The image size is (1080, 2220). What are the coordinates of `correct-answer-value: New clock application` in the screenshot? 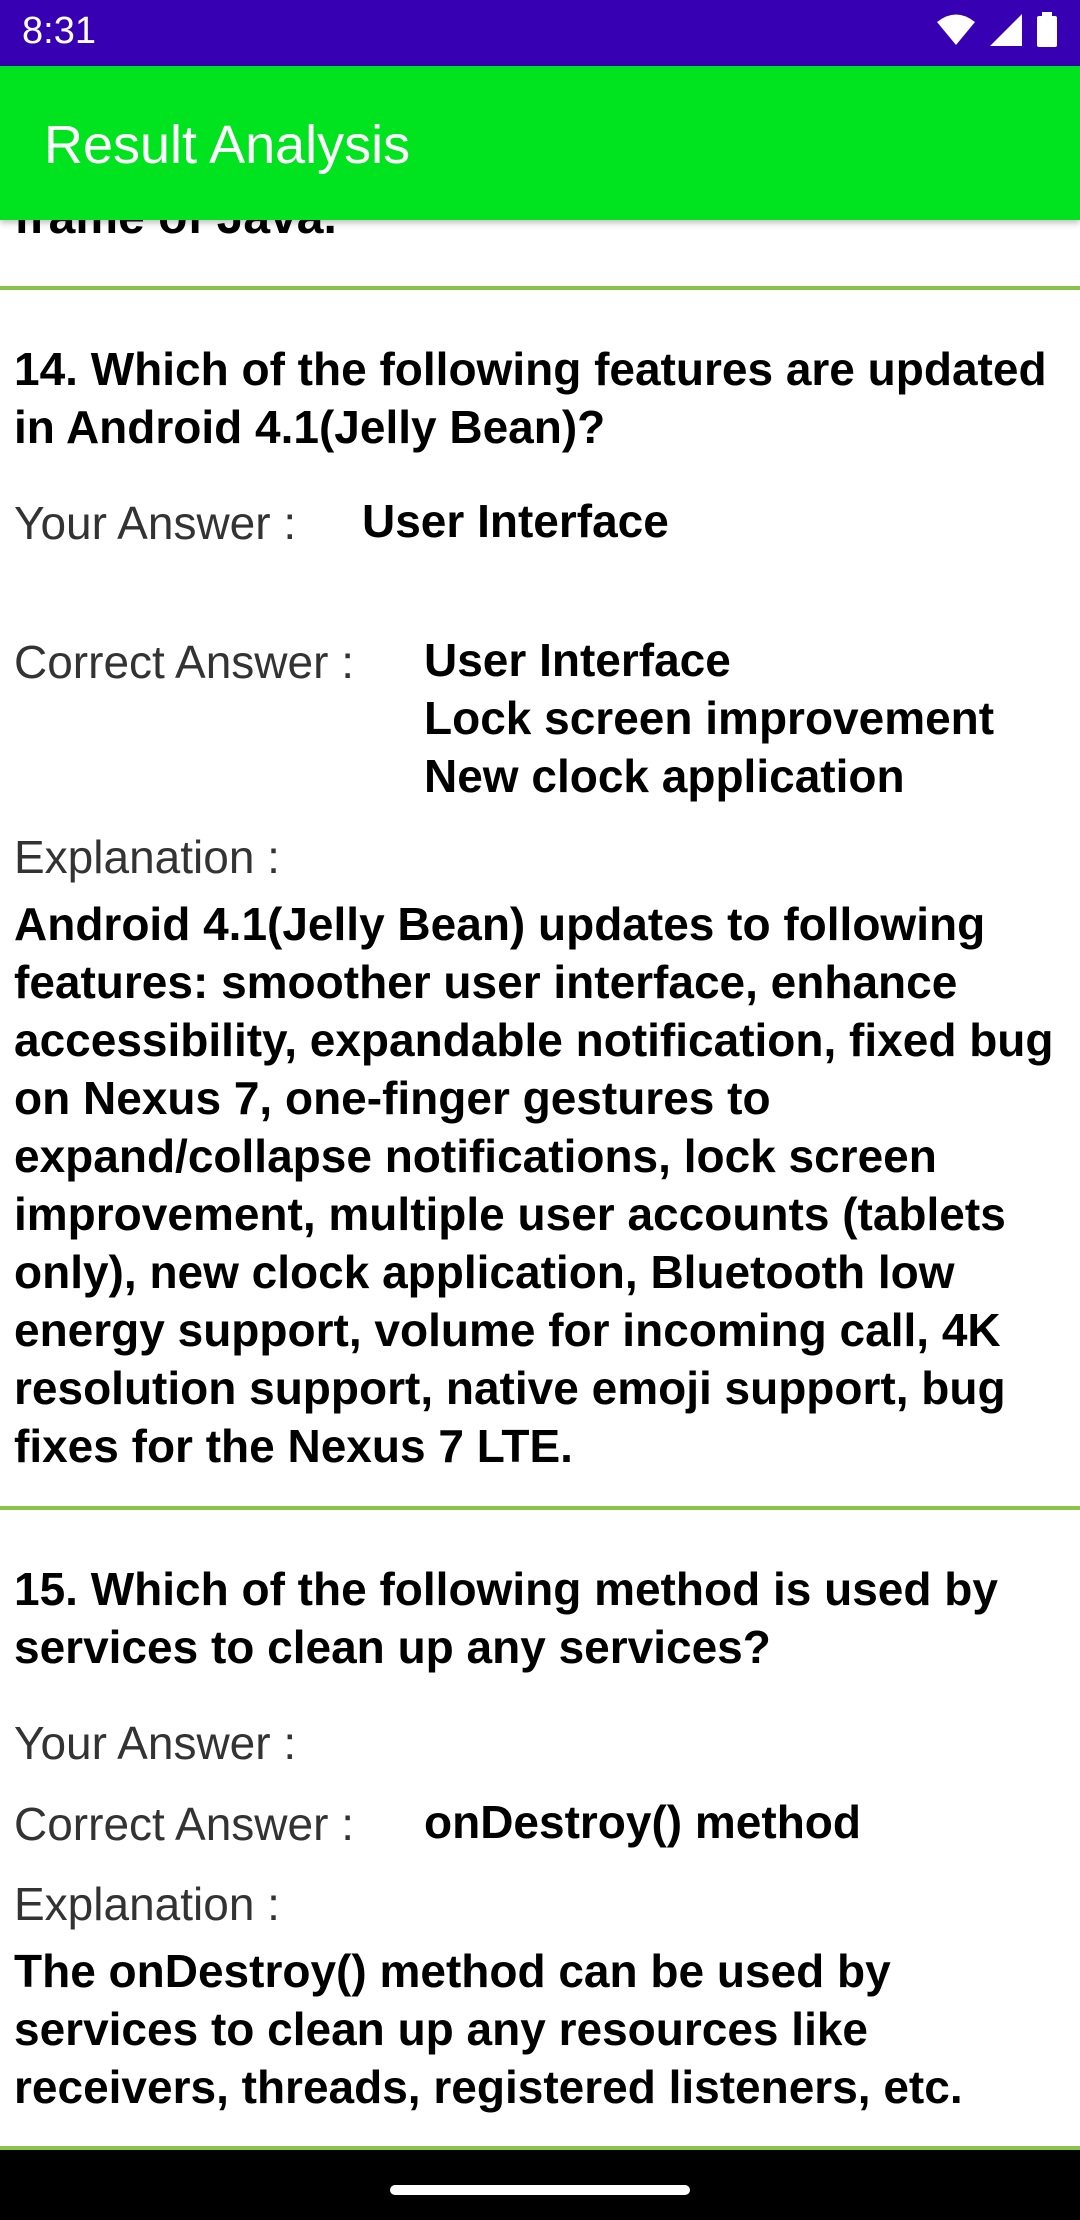 It's located at (664, 776).